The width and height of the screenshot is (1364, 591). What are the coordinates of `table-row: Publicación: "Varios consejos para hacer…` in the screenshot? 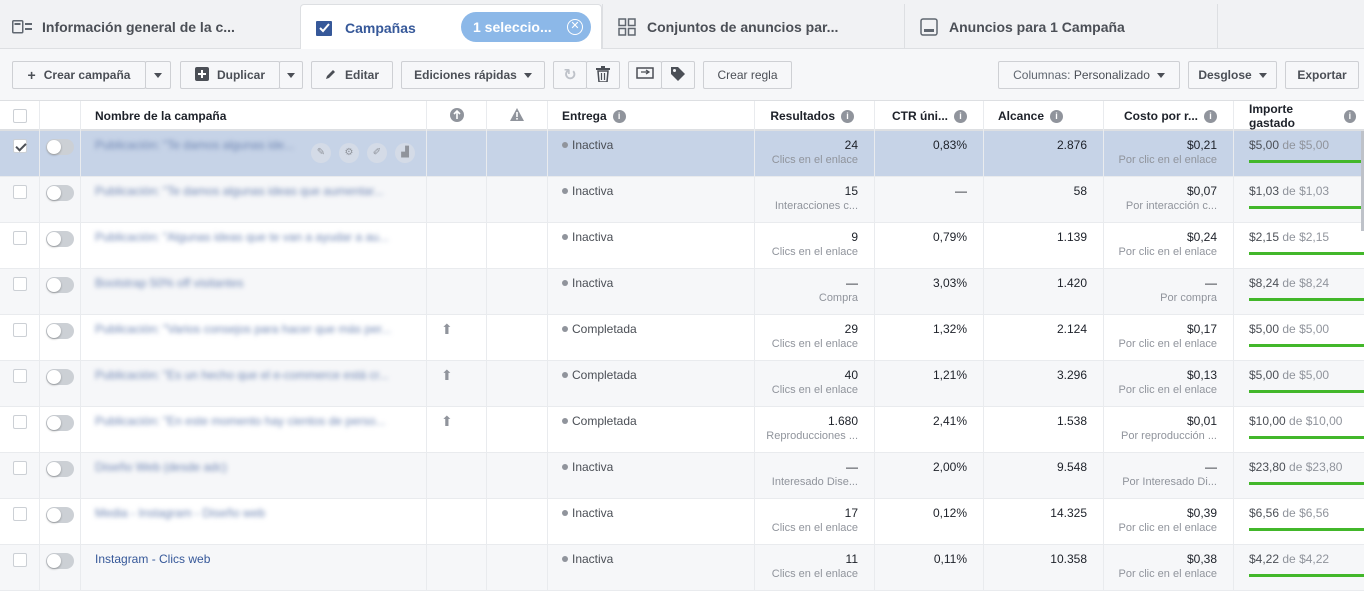 It's located at (682, 338).